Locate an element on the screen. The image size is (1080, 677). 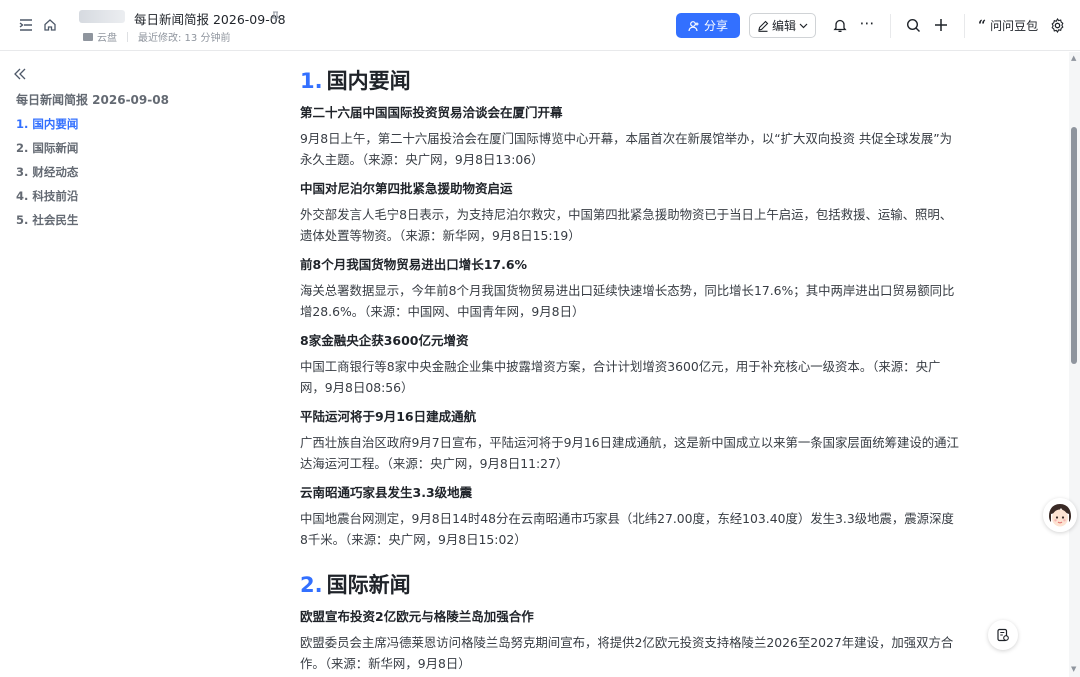
toc-item-domestic: 1. 国内要闻 is located at coordinates (47, 124).